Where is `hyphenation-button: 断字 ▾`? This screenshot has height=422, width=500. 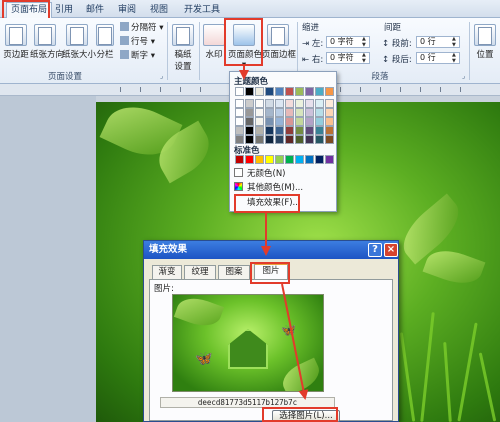
hyphenation-button: 断字 ▾ is located at coordinates (137, 55).